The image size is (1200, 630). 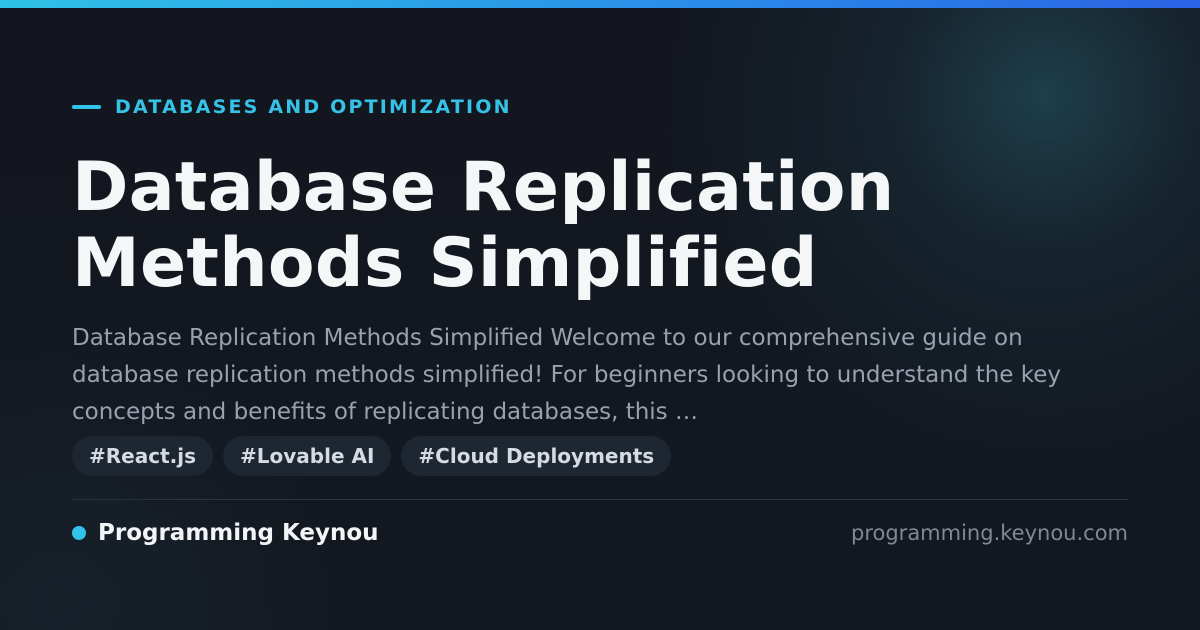 What do you see at coordinates (142, 456) in the screenshot?
I see `tag-react-js: #React.js` at bounding box center [142, 456].